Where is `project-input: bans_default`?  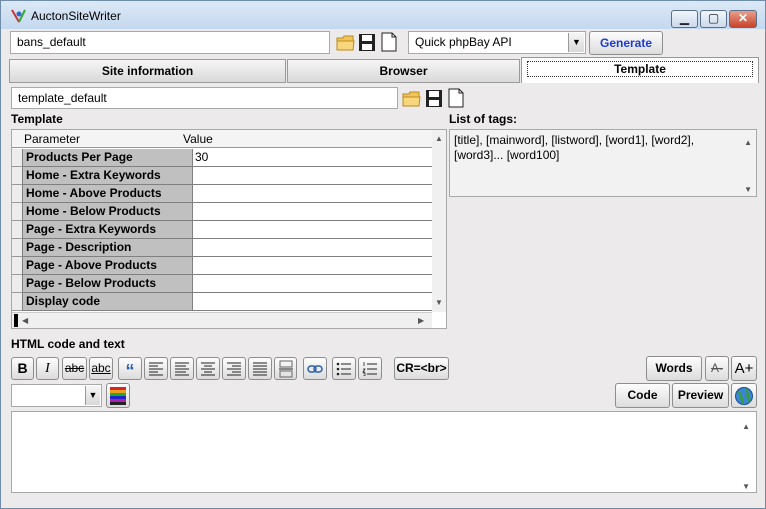 project-input: bans_default is located at coordinates (170, 42).